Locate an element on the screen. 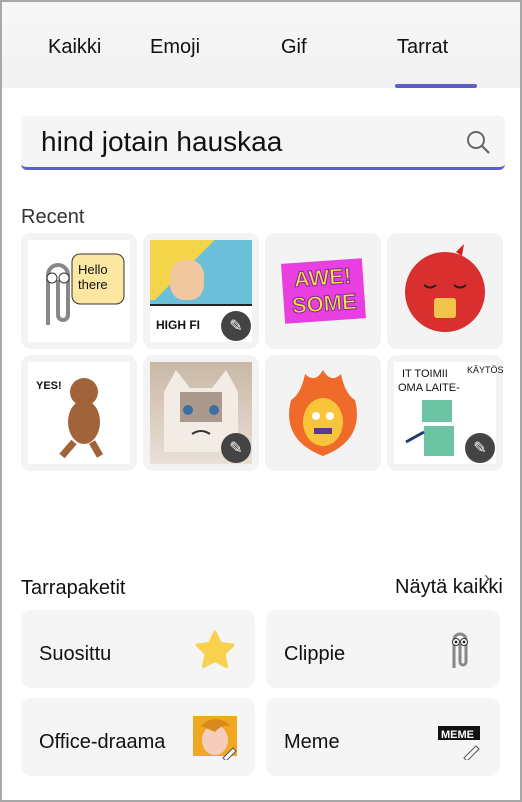  recent-heading: Recent is located at coordinates (53, 217).